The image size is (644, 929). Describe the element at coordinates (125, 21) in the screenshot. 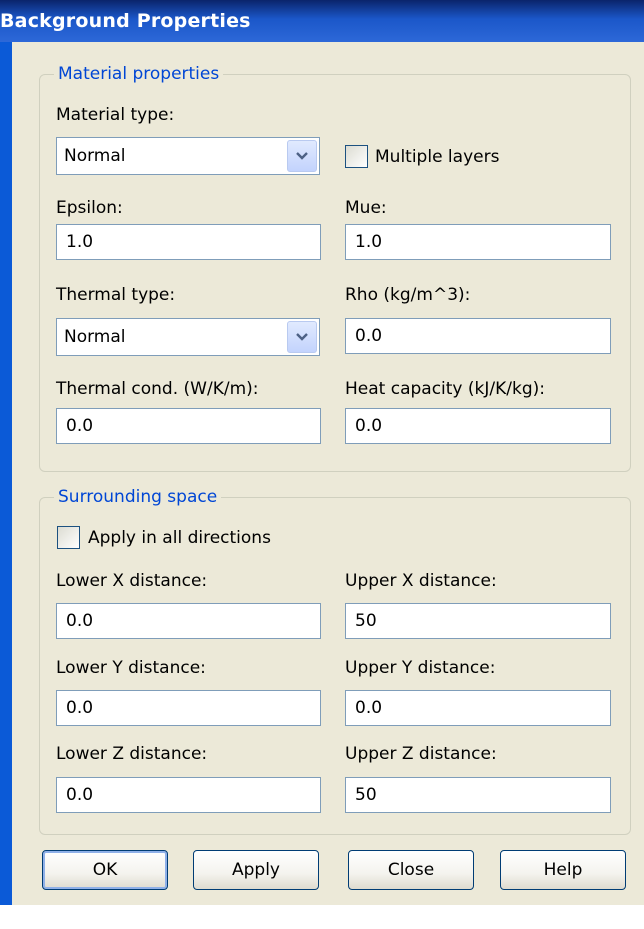

I see `window-title: Background Properties` at that location.